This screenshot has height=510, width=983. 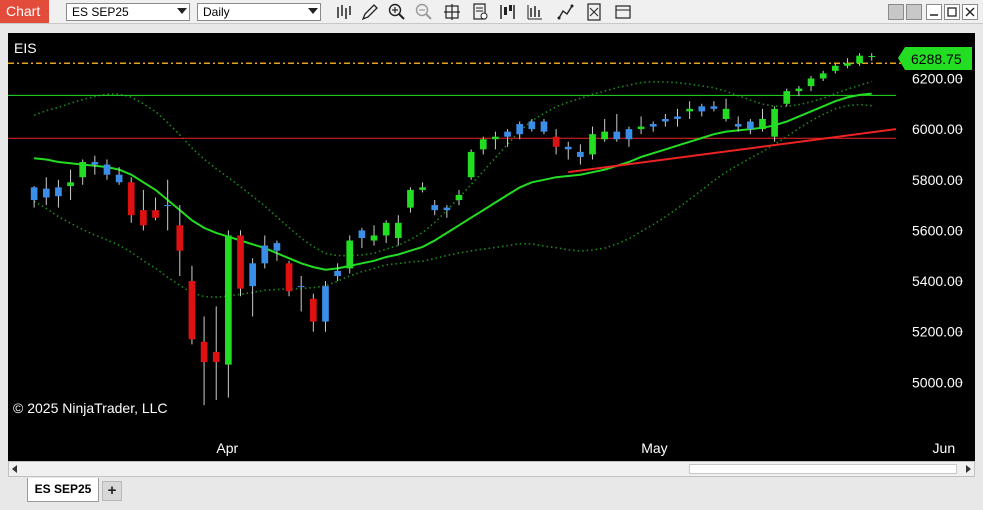 What do you see at coordinates (934, 12) in the screenshot?
I see `minimize-button` at bounding box center [934, 12].